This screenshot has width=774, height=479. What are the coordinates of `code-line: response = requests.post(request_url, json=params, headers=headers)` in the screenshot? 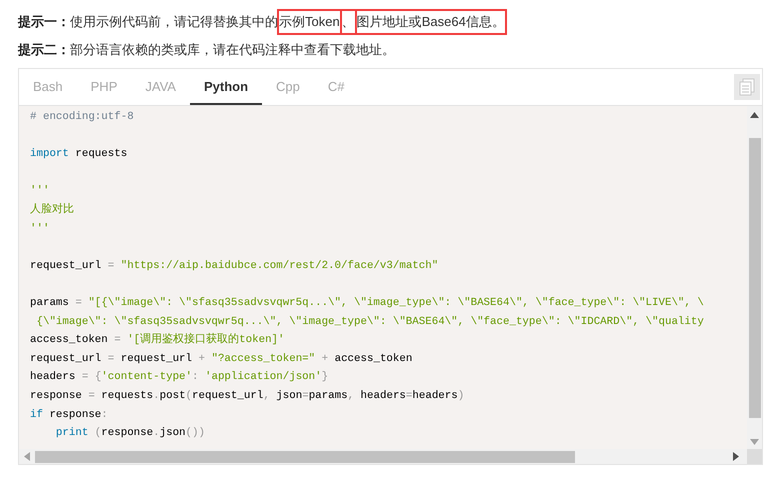 It's located at (247, 396).